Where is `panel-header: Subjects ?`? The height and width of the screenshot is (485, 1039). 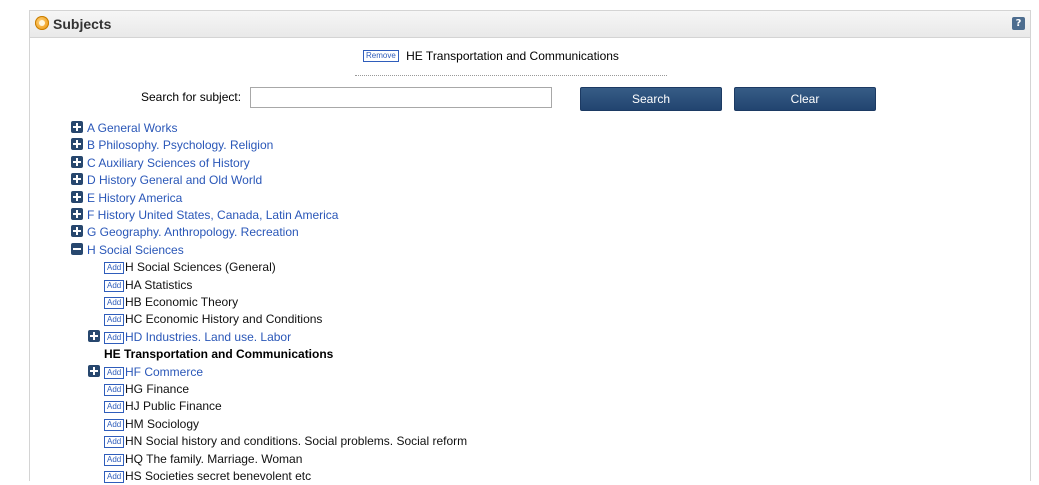 panel-header: Subjects ? is located at coordinates (530, 24).